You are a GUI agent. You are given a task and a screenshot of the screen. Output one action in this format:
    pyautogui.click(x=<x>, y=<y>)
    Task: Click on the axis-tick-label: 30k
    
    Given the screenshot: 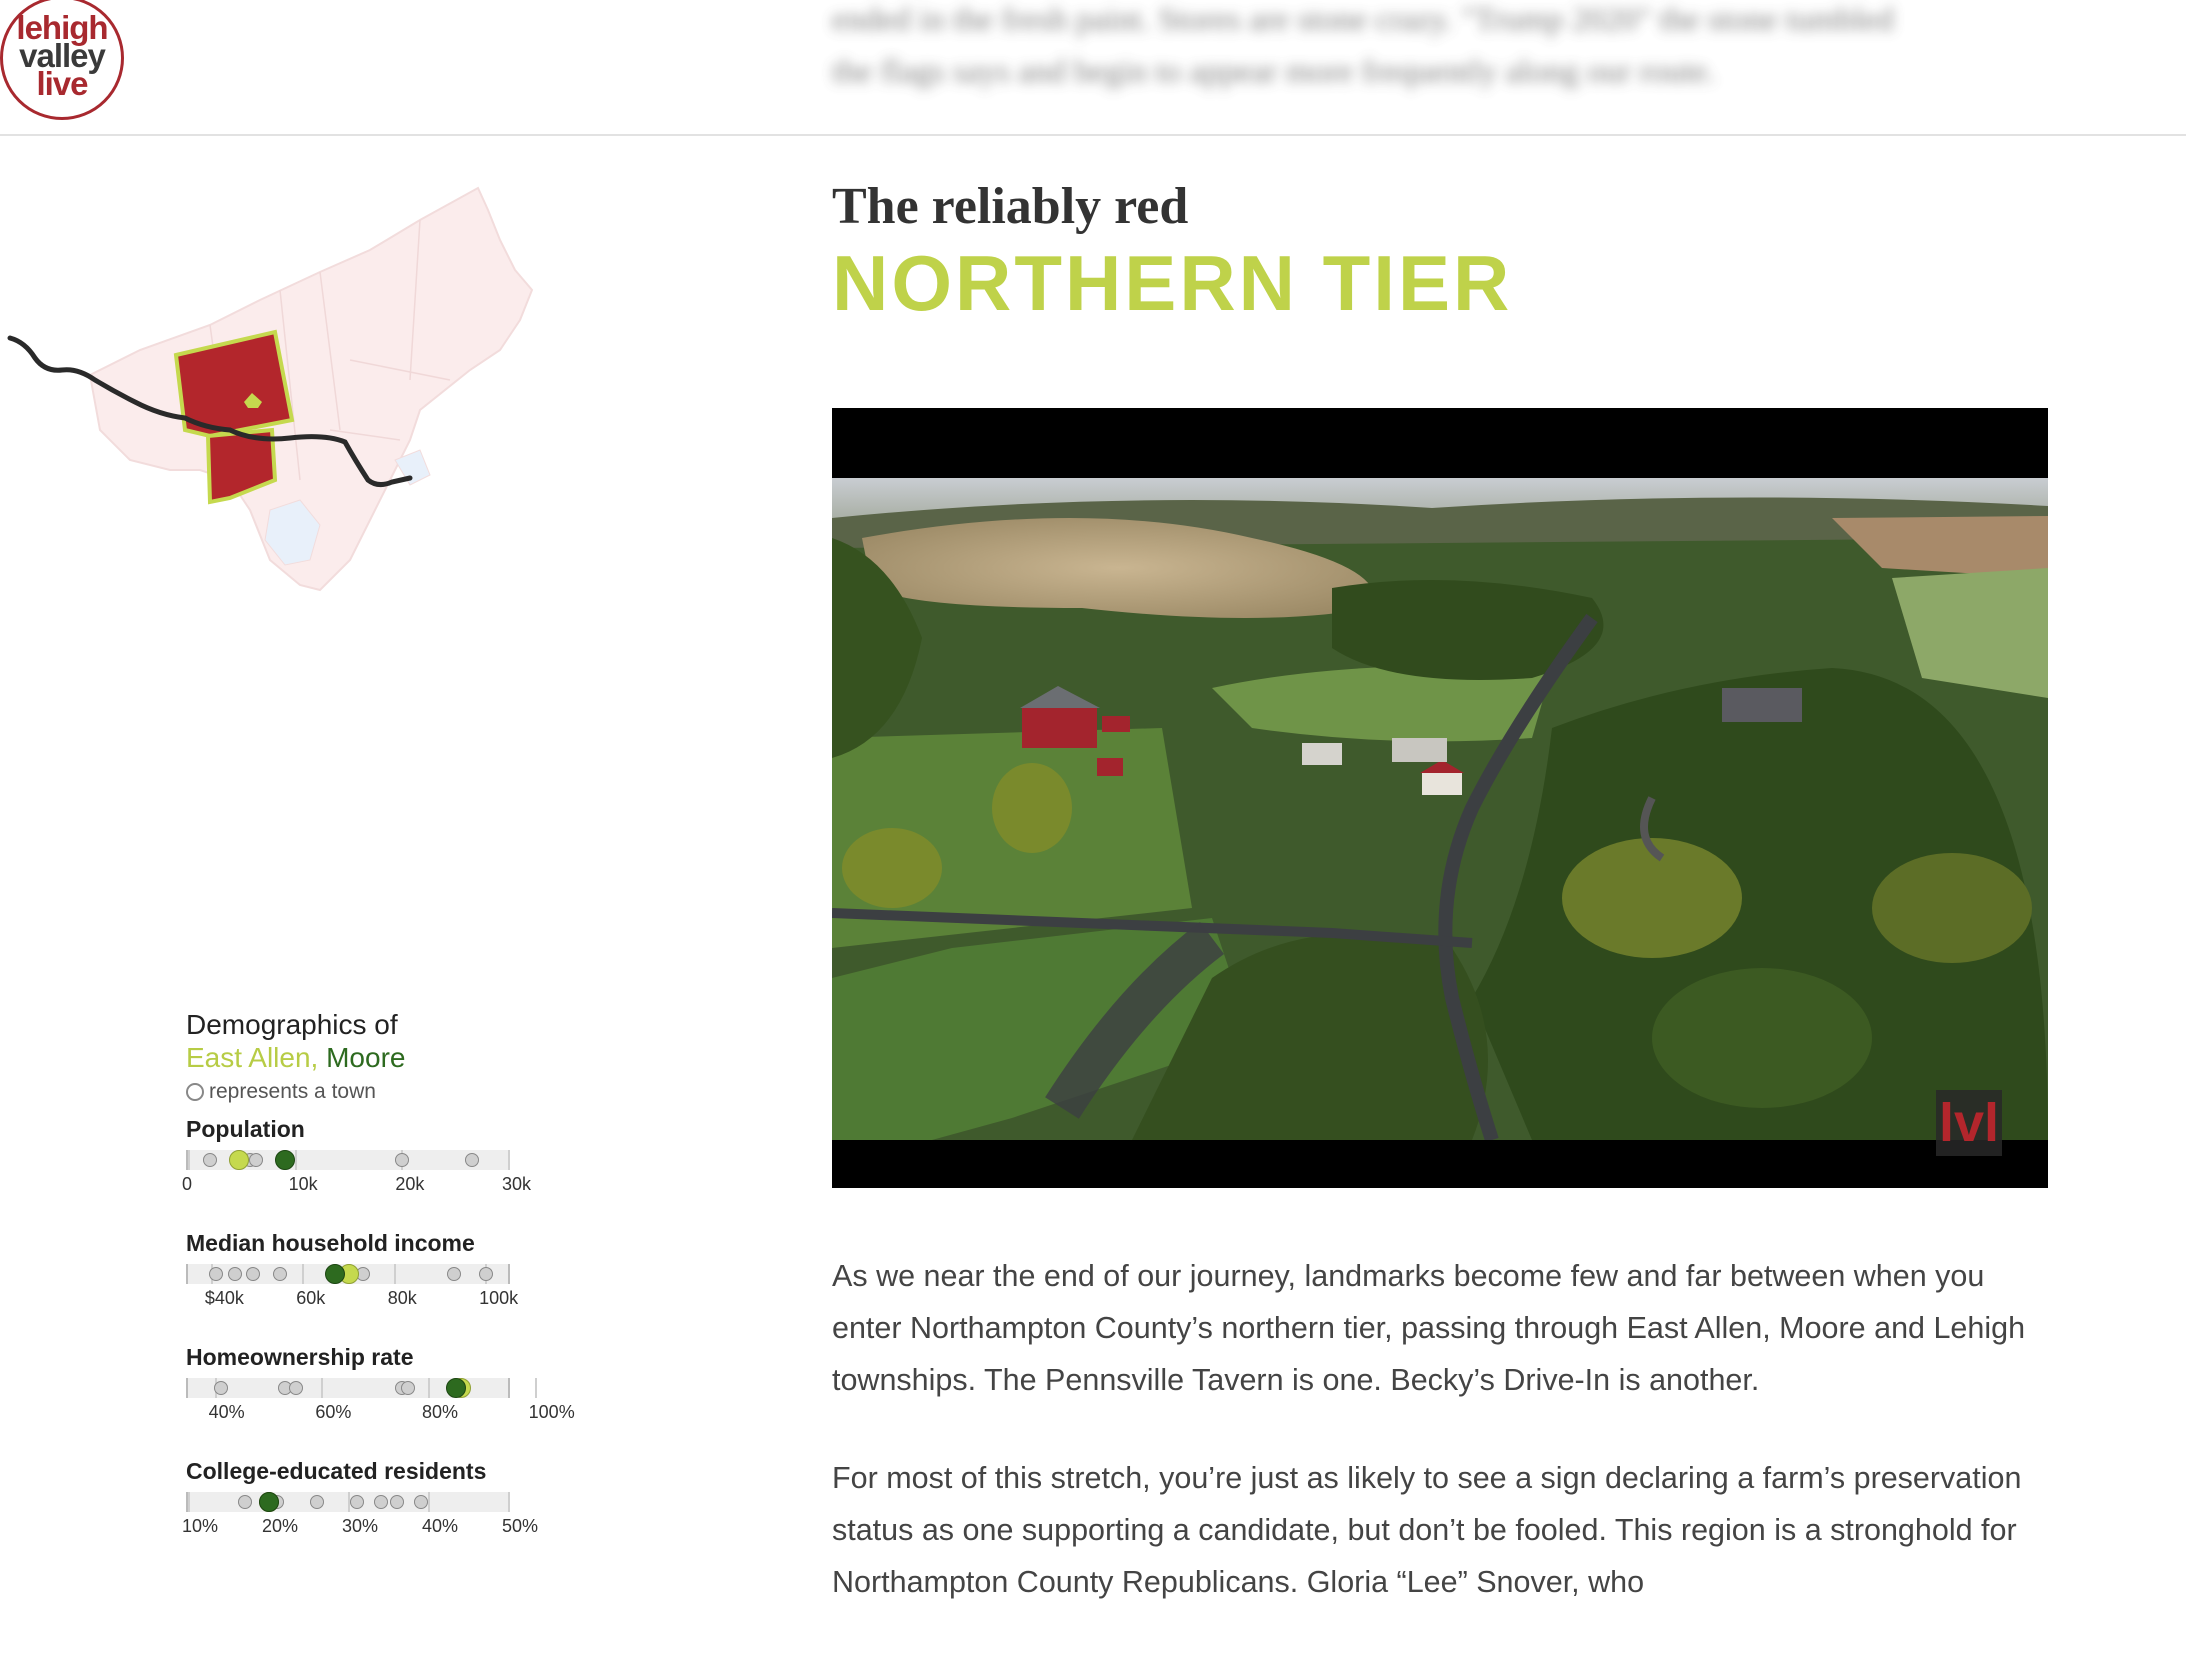 What is the action you would take?
    pyautogui.click(x=517, y=1184)
    